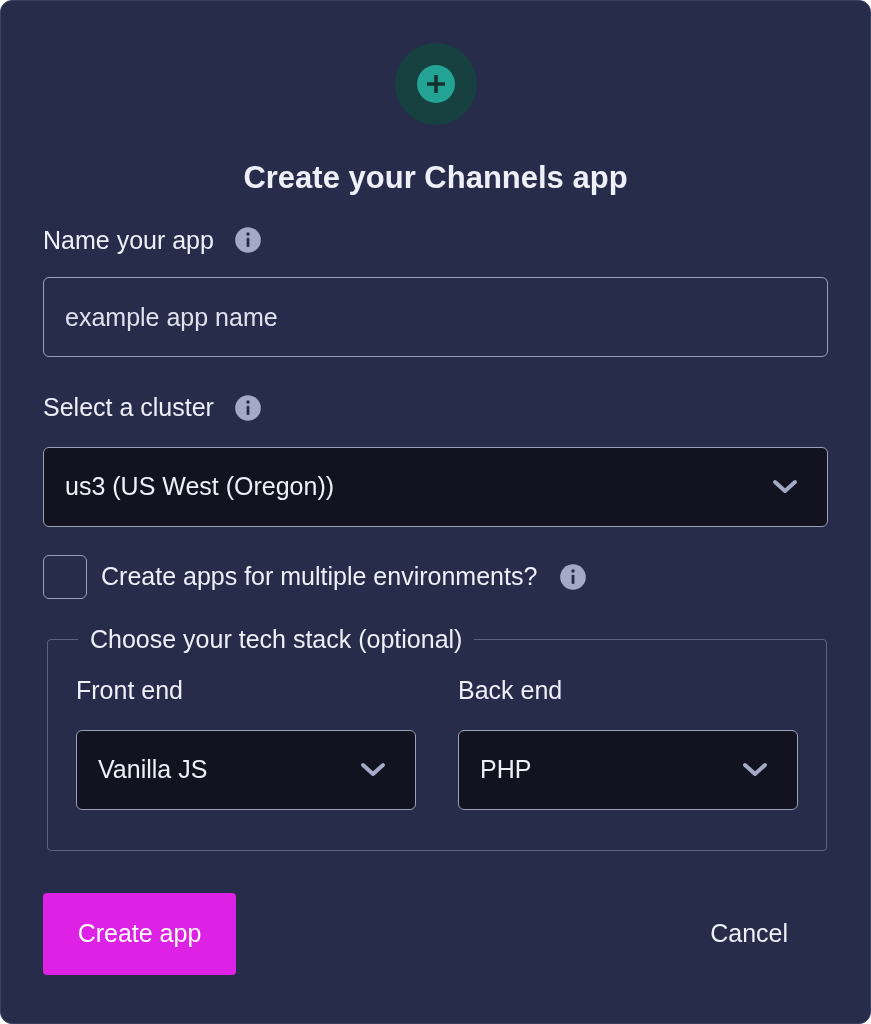  What do you see at coordinates (628, 769) in the screenshot?
I see `dropdown: PHP` at bounding box center [628, 769].